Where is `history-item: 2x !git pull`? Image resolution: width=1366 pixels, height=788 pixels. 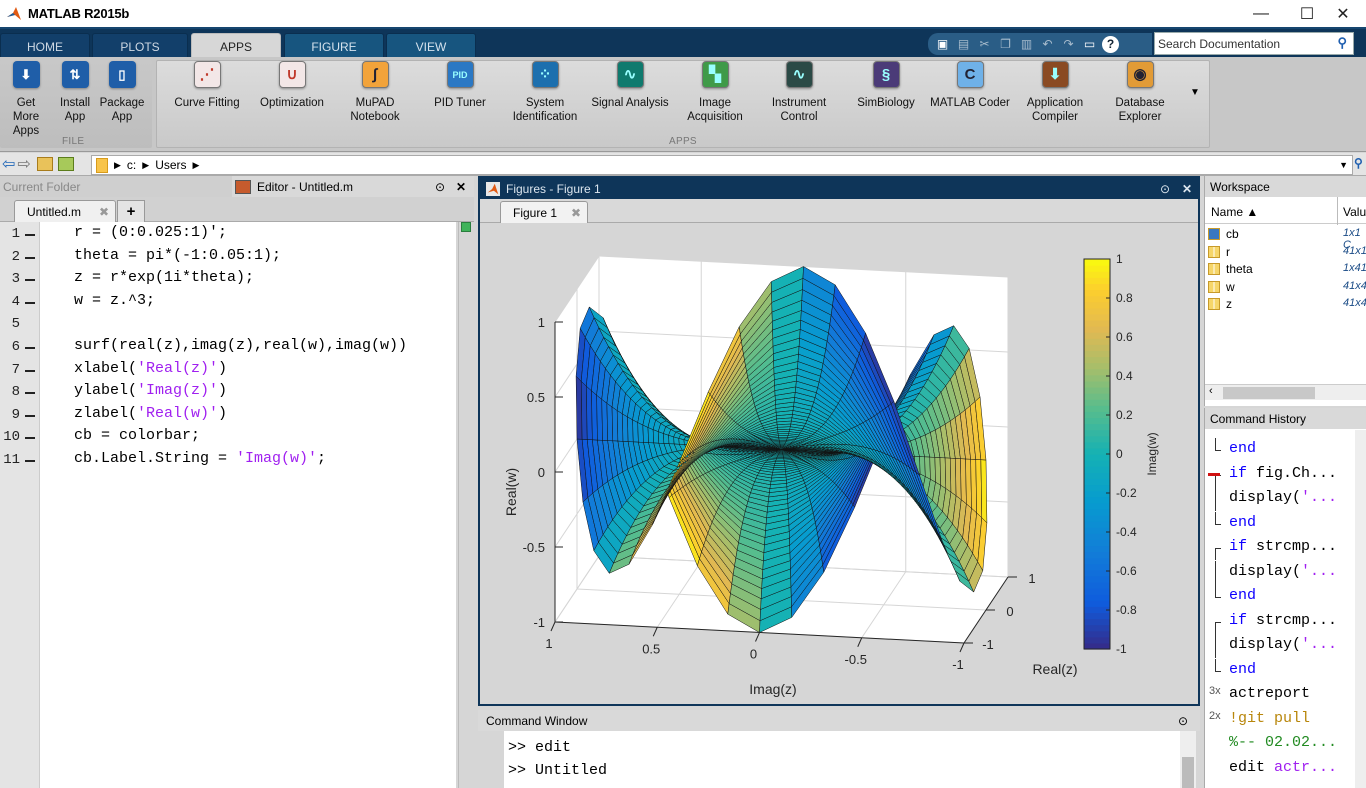 history-item: 2x !git pull is located at coordinates (1280, 720).